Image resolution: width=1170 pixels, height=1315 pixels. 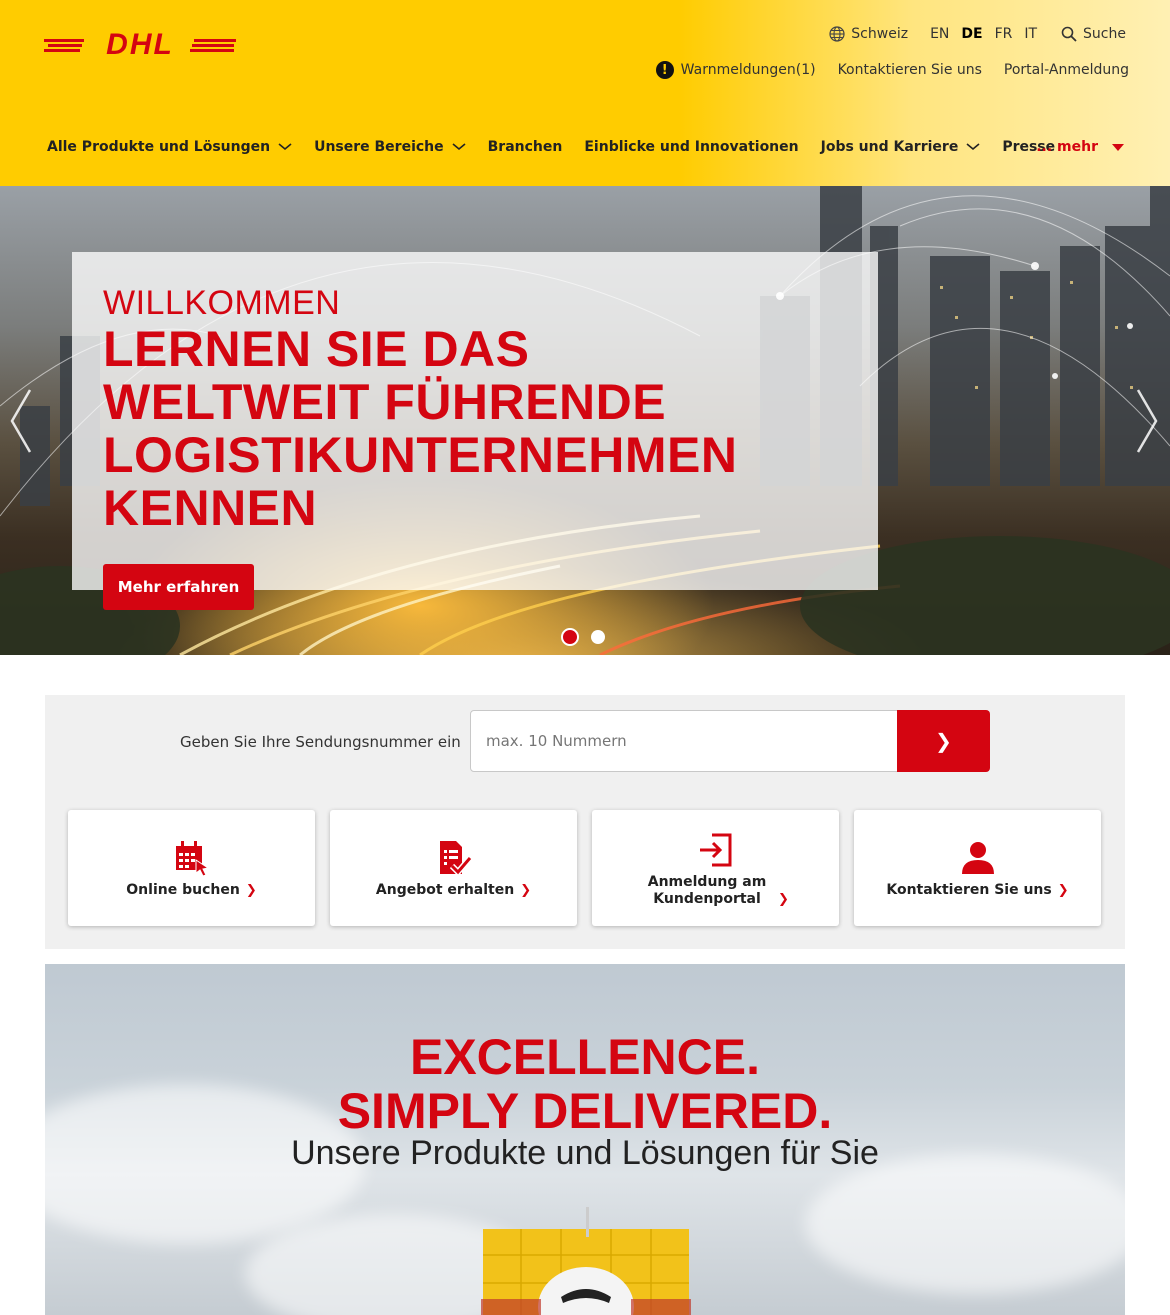 What do you see at coordinates (1118, 147) in the screenshot?
I see `caret-down-icon` at bounding box center [1118, 147].